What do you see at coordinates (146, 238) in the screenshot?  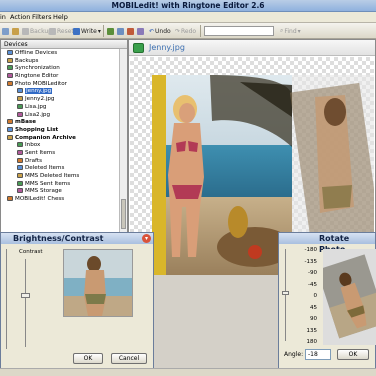 I see `collapse-icon: ▾` at bounding box center [146, 238].